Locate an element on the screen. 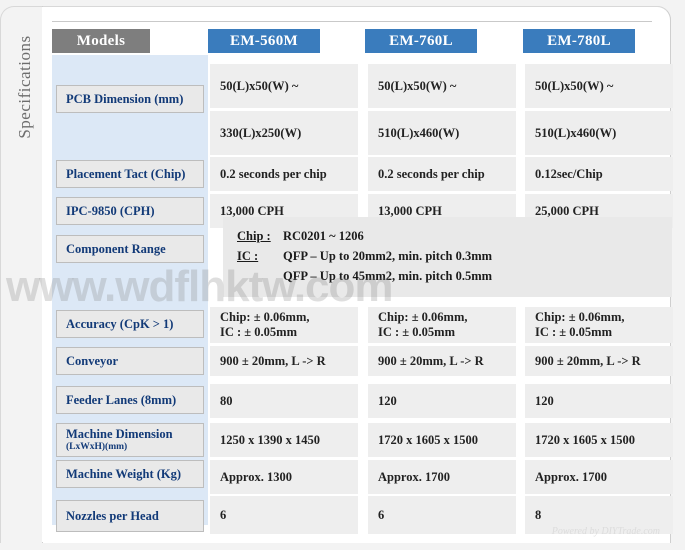 This screenshot has height=550, width=685. component-range-line-2: QFP – Up to 45mm2, min. pitch 0.5mm is located at coordinates (454, 276).